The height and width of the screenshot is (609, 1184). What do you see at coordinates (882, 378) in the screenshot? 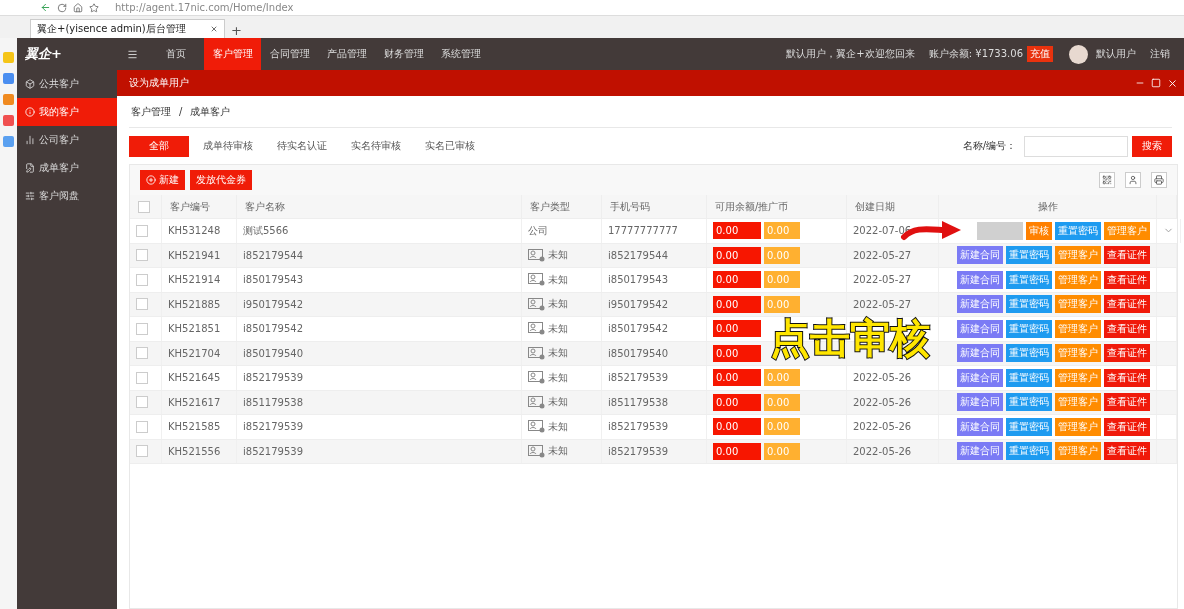
I see `table-cell: 2022-05-26` at bounding box center [882, 378].